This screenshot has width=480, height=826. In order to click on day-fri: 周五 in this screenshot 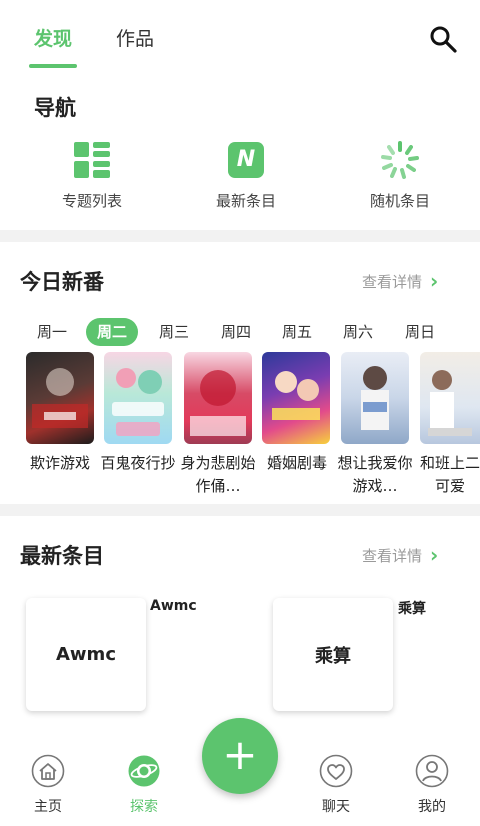, I will do `click(297, 332)`.